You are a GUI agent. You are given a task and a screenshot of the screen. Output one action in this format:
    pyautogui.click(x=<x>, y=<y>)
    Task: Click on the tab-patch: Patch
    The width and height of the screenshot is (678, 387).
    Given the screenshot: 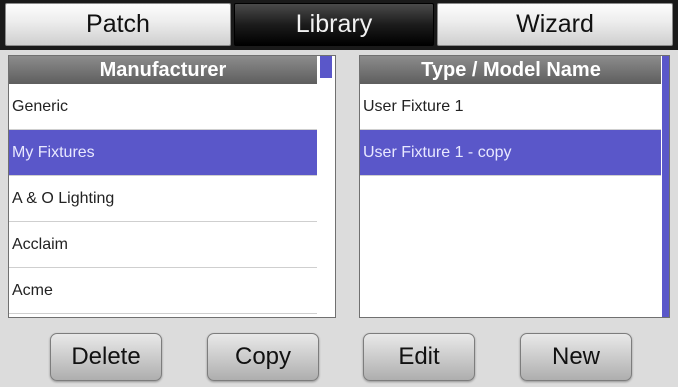 What is the action you would take?
    pyautogui.click(x=118, y=24)
    